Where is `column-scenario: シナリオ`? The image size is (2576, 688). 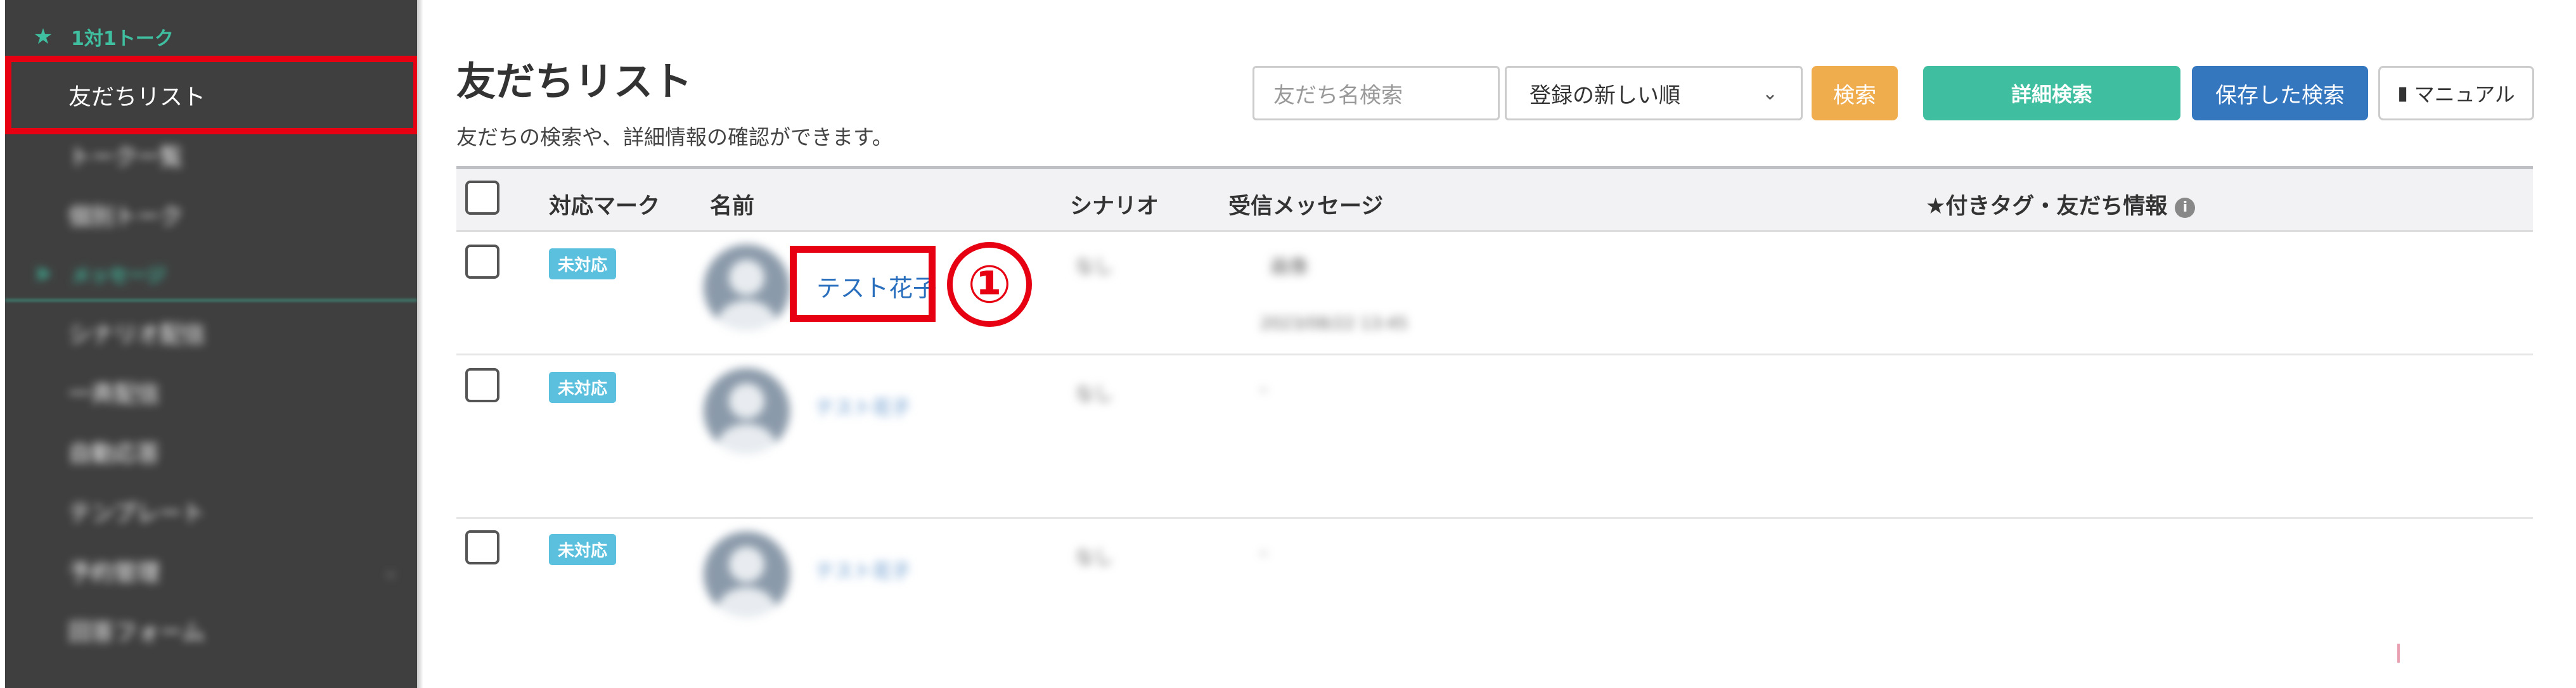
column-scenario: シナリオ is located at coordinates (1114, 206).